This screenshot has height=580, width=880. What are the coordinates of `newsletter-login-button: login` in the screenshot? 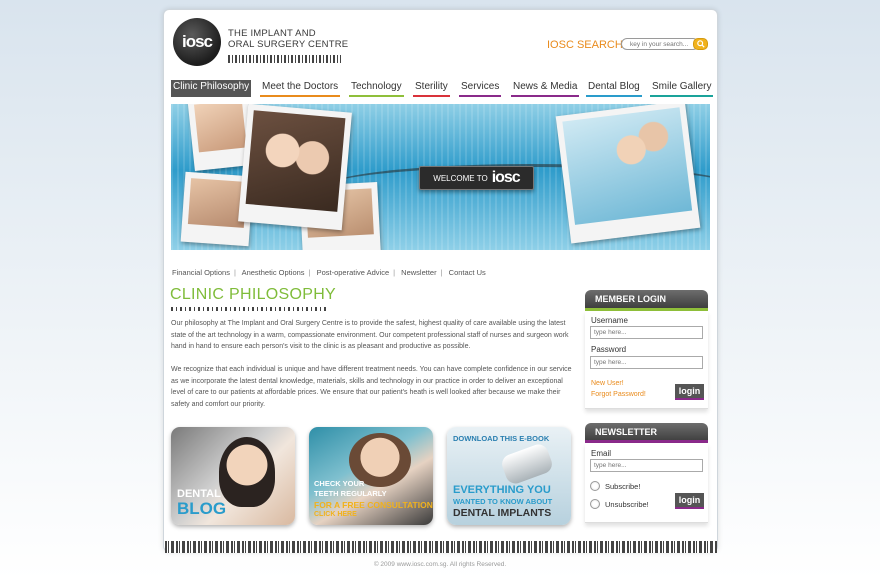 It's located at (689, 501).